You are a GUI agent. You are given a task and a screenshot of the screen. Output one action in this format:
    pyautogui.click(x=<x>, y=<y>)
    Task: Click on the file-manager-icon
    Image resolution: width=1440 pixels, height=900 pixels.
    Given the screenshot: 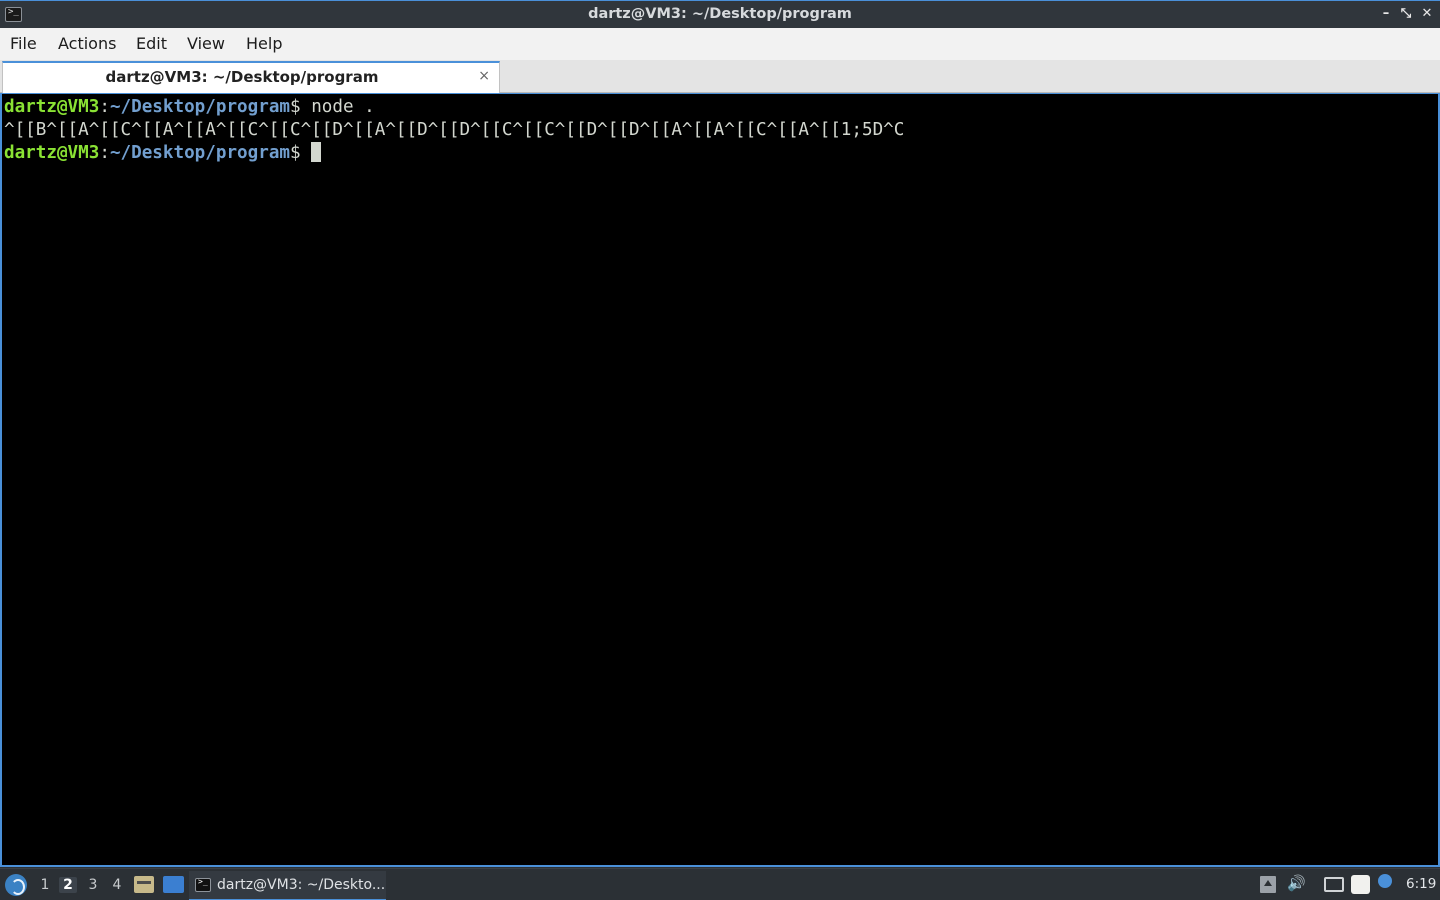 What is the action you would take?
    pyautogui.click(x=144, y=884)
    